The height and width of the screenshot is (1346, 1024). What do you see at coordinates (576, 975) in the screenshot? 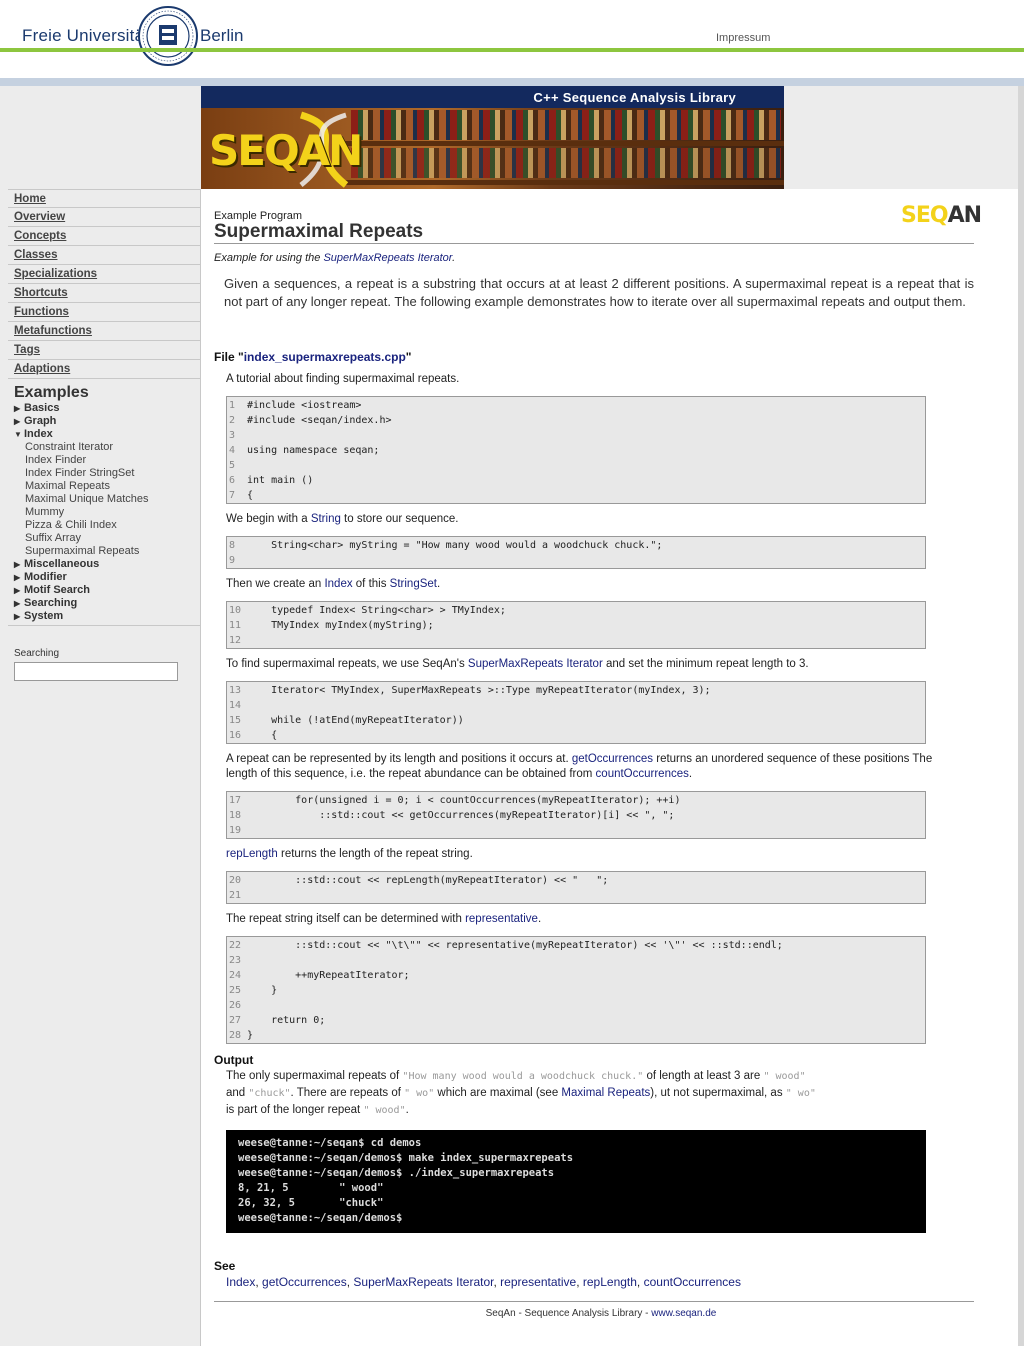
I see `code-line: 24 ++myRepeatIterator;` at bounding box center [576, 975].